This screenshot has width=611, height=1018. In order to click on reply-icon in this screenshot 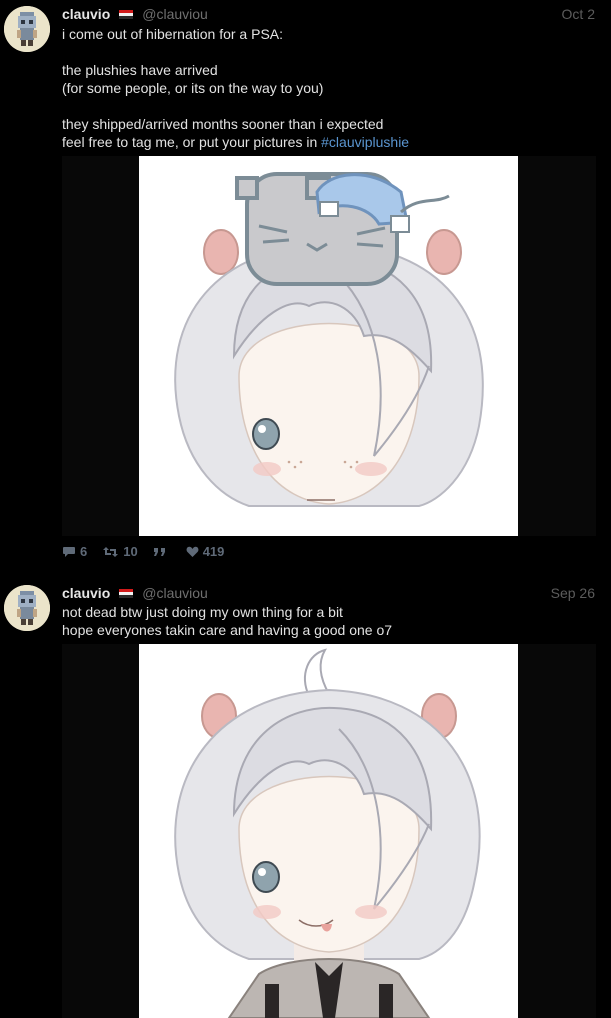, I will do `click(69, 551)`.